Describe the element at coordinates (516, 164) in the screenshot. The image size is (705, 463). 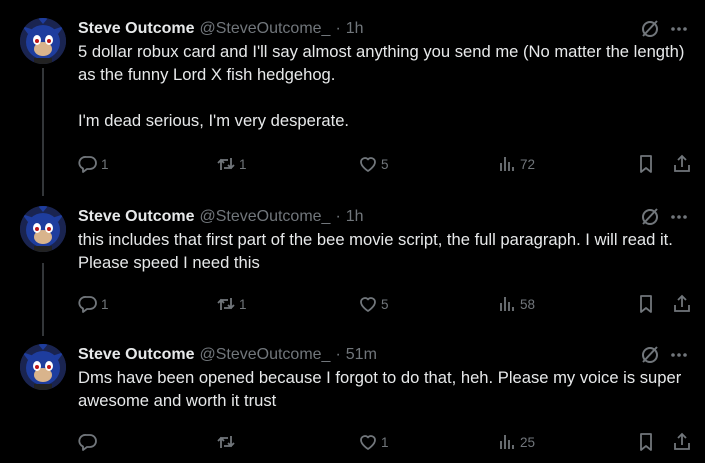
I see `views-button: 72` at that location.